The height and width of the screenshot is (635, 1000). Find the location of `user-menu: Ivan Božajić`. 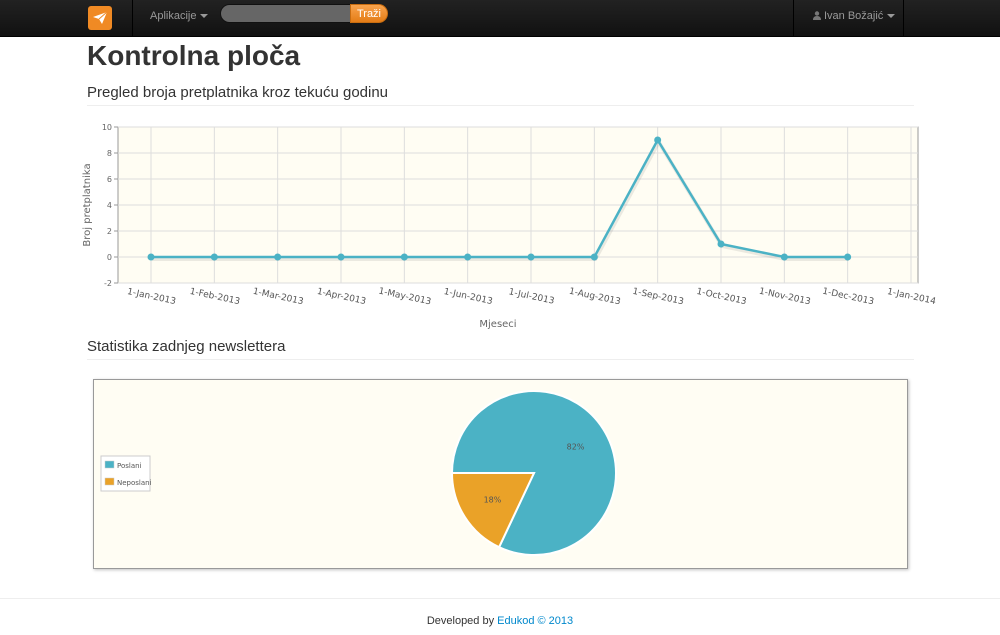

user-menu: Ivan Božajić is located at coordinates (854, 16).